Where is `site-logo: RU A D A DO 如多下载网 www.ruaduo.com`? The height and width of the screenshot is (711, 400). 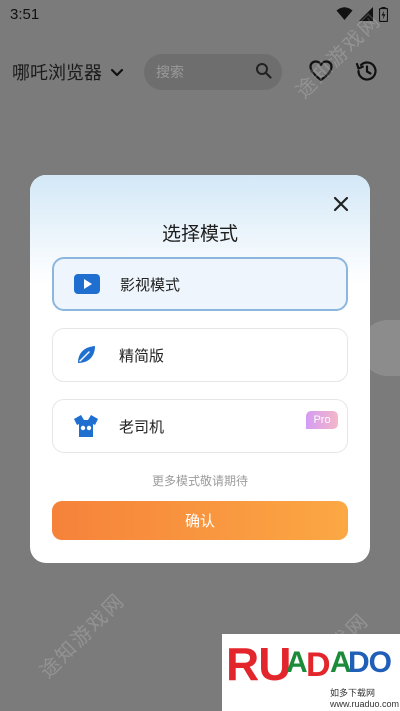
site-logo: RU A D A DO 如多下载网 www.ruaduo.com is located at coordinates (311, 672).